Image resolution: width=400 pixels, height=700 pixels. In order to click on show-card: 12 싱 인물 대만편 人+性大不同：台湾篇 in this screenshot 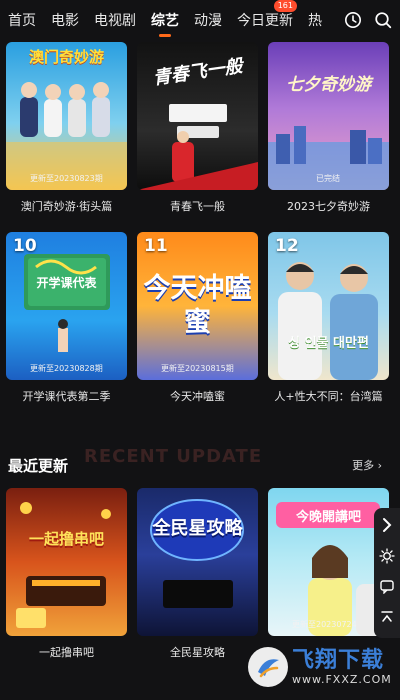, I will do `click(328, 318)`.